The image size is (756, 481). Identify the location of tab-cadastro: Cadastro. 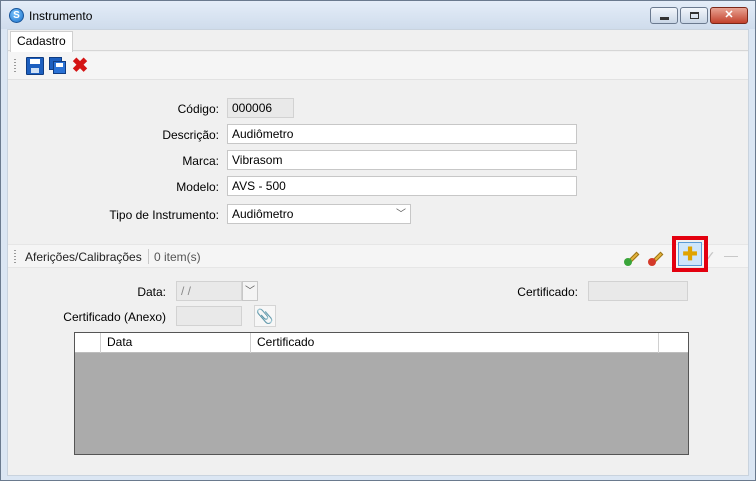
(41, 41).